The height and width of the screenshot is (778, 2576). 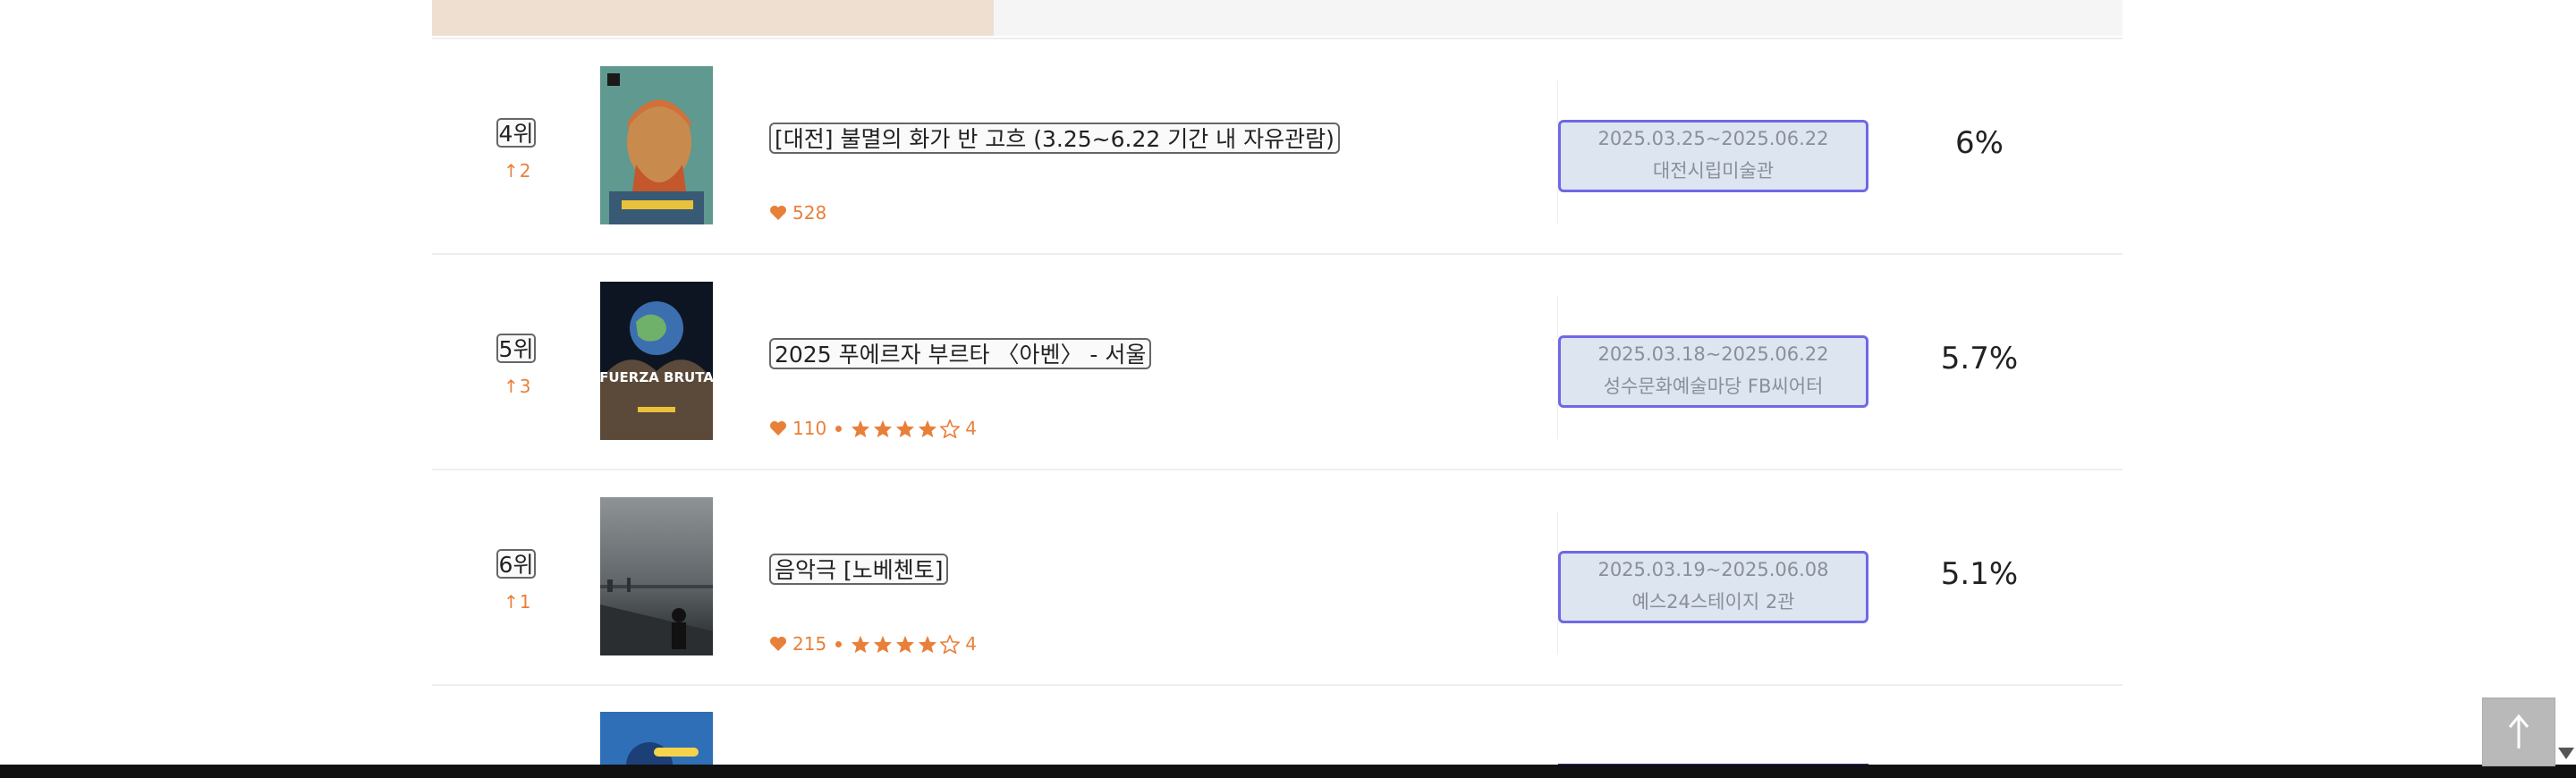 I want to click on show-dates: 2025.03.19~2025.06.08, so click(x=1713, y=570).